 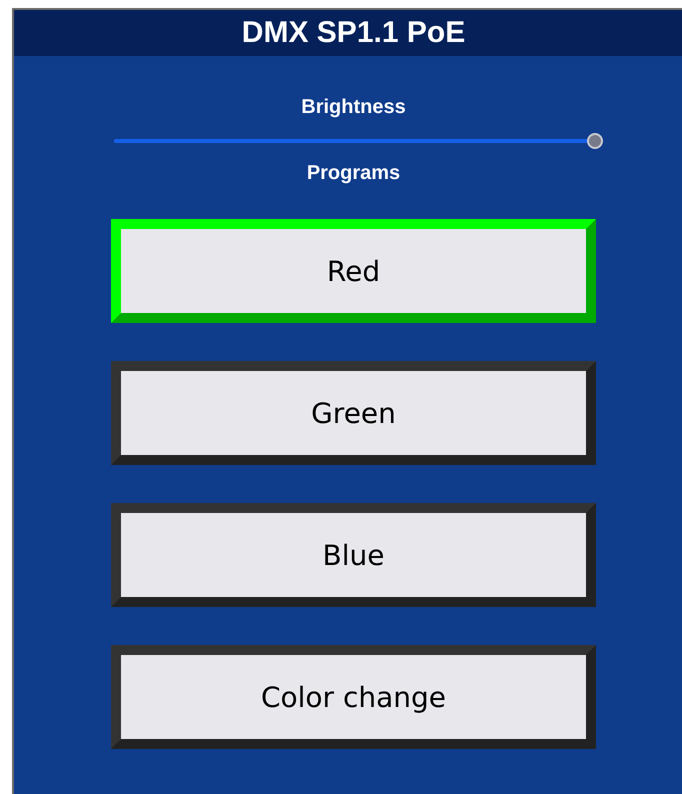 I want to click on program-button: Blue, so click(x=353, y=555).